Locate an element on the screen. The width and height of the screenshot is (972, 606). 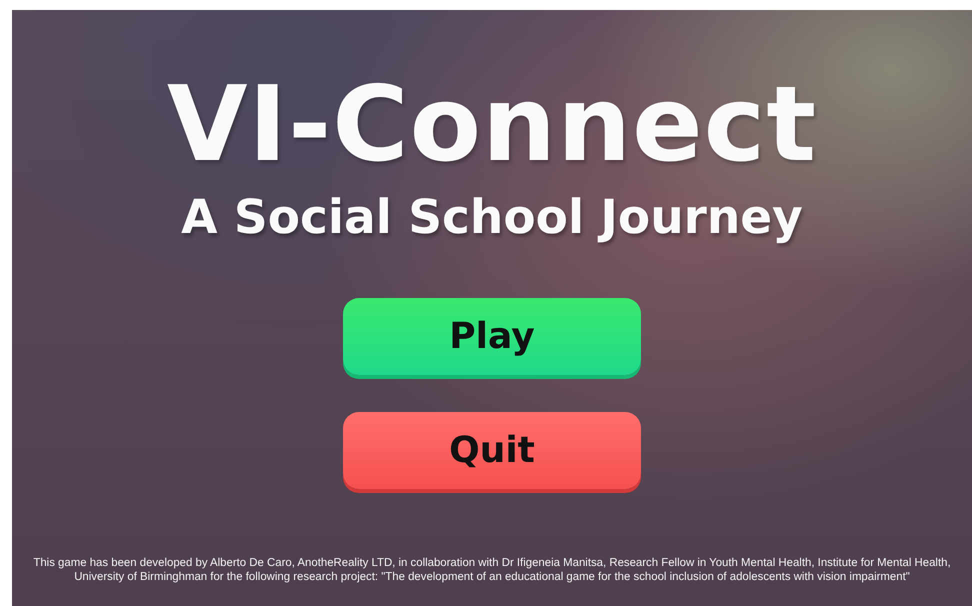
game-subtitle: A Social School Journey is located at coordinates (492, 218).